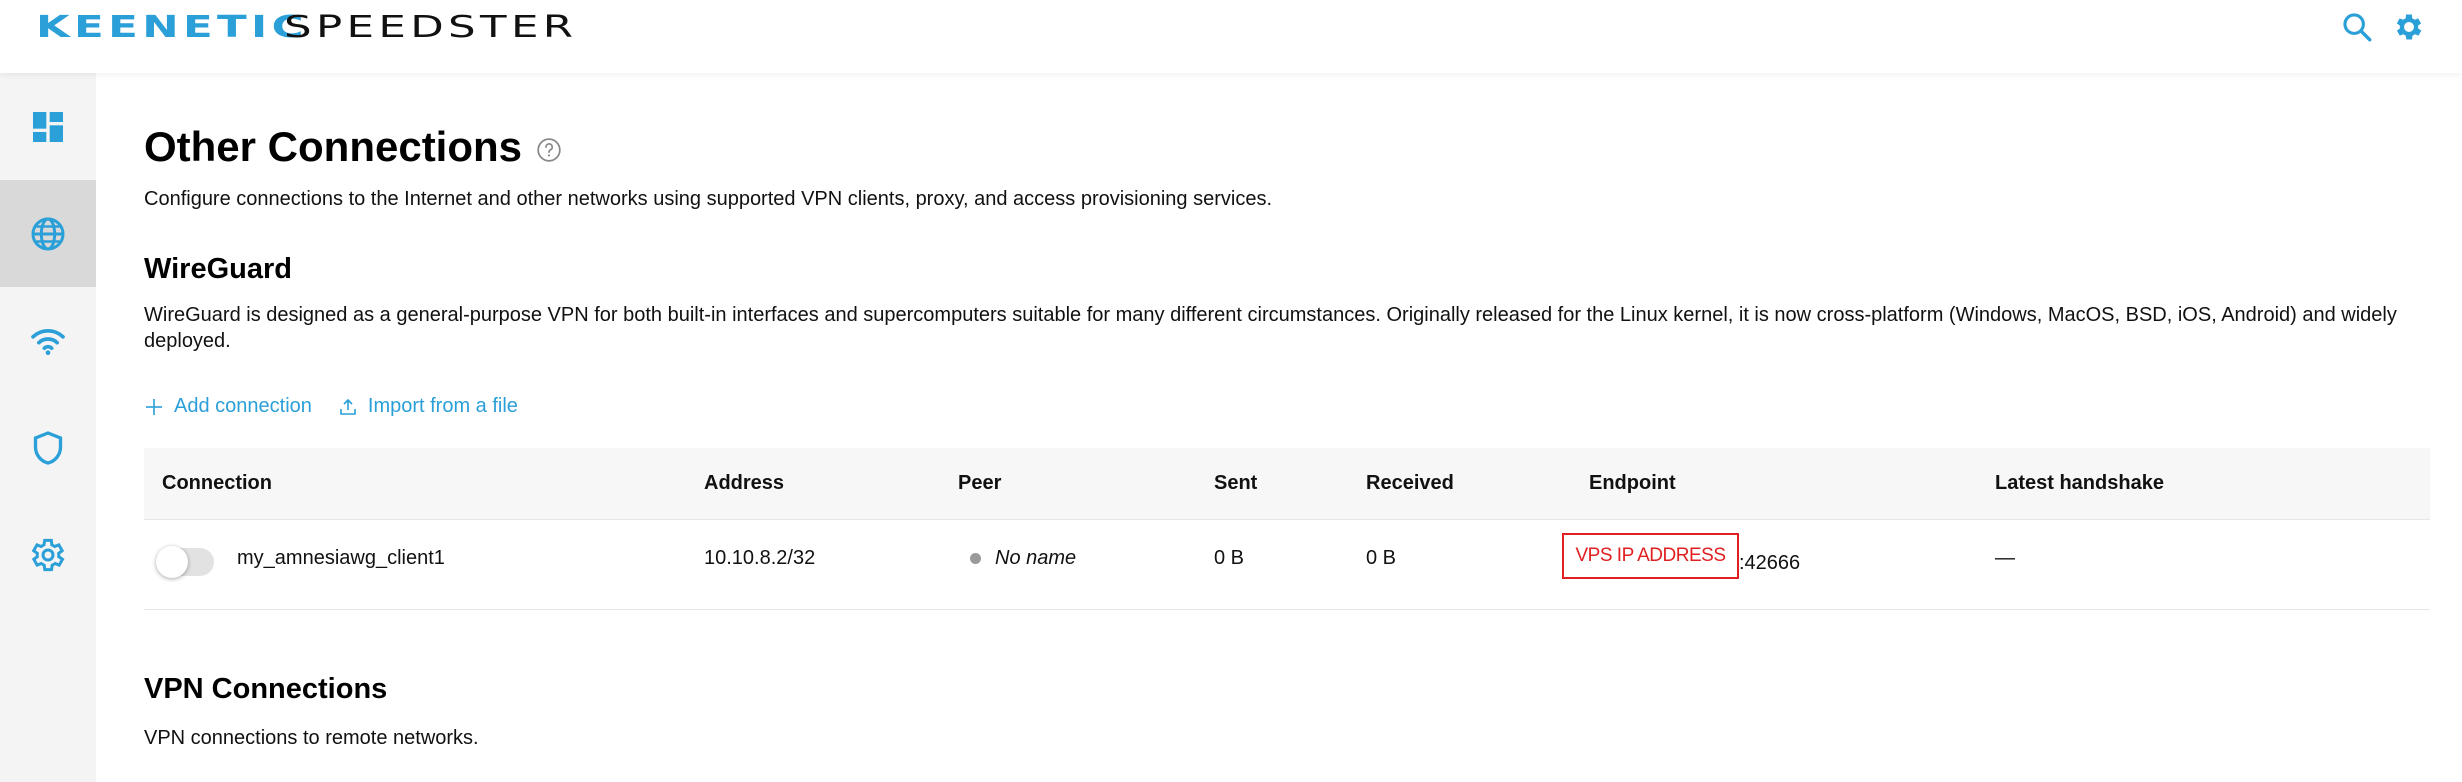  Describe the element at coordinates (1231, 36) in the screenshot. I see `top-bar: KEENETIC SPEEDSTER` at that location.